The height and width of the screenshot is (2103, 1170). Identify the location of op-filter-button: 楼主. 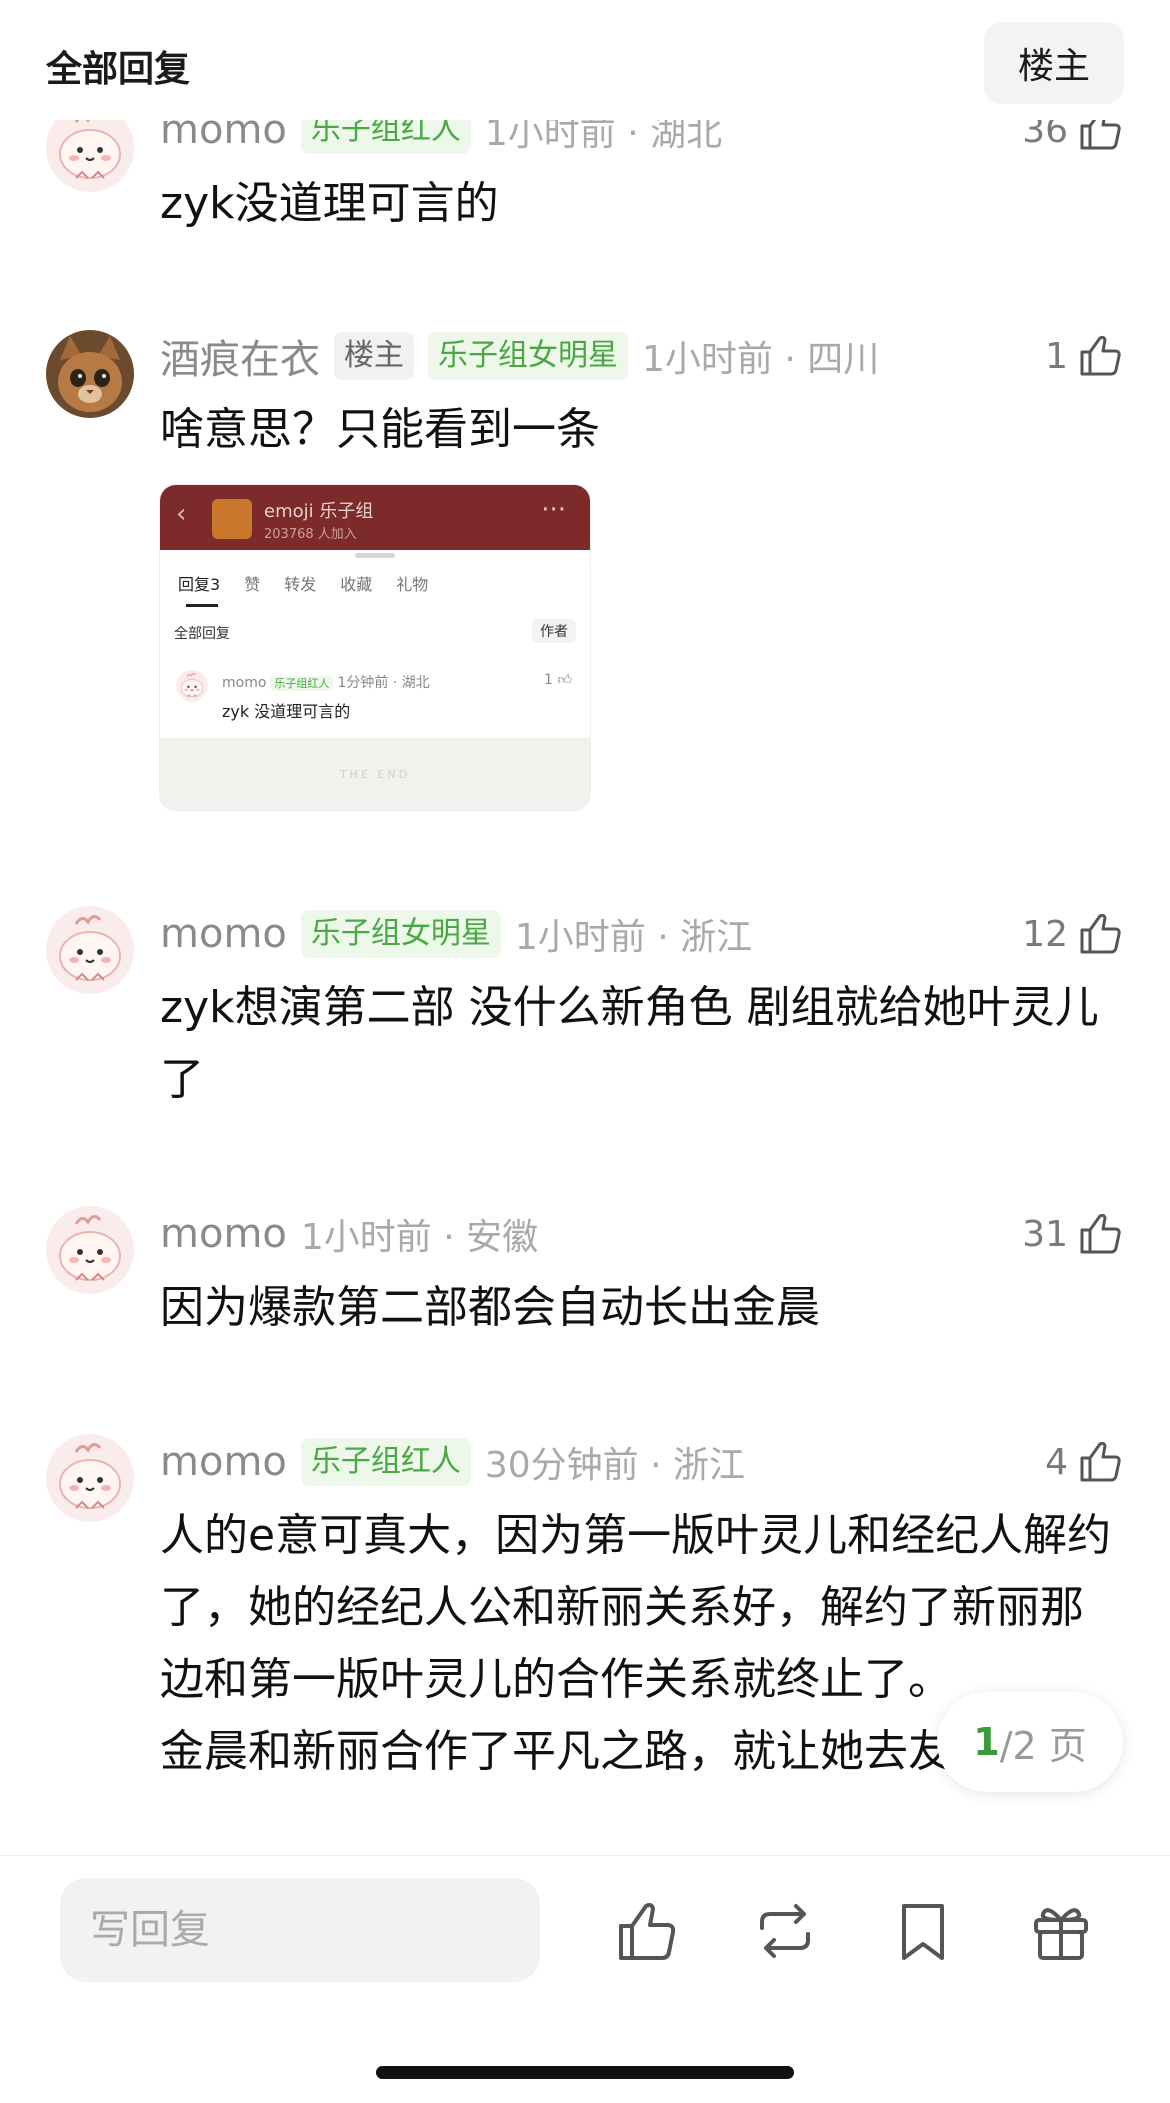
(1054, 63).